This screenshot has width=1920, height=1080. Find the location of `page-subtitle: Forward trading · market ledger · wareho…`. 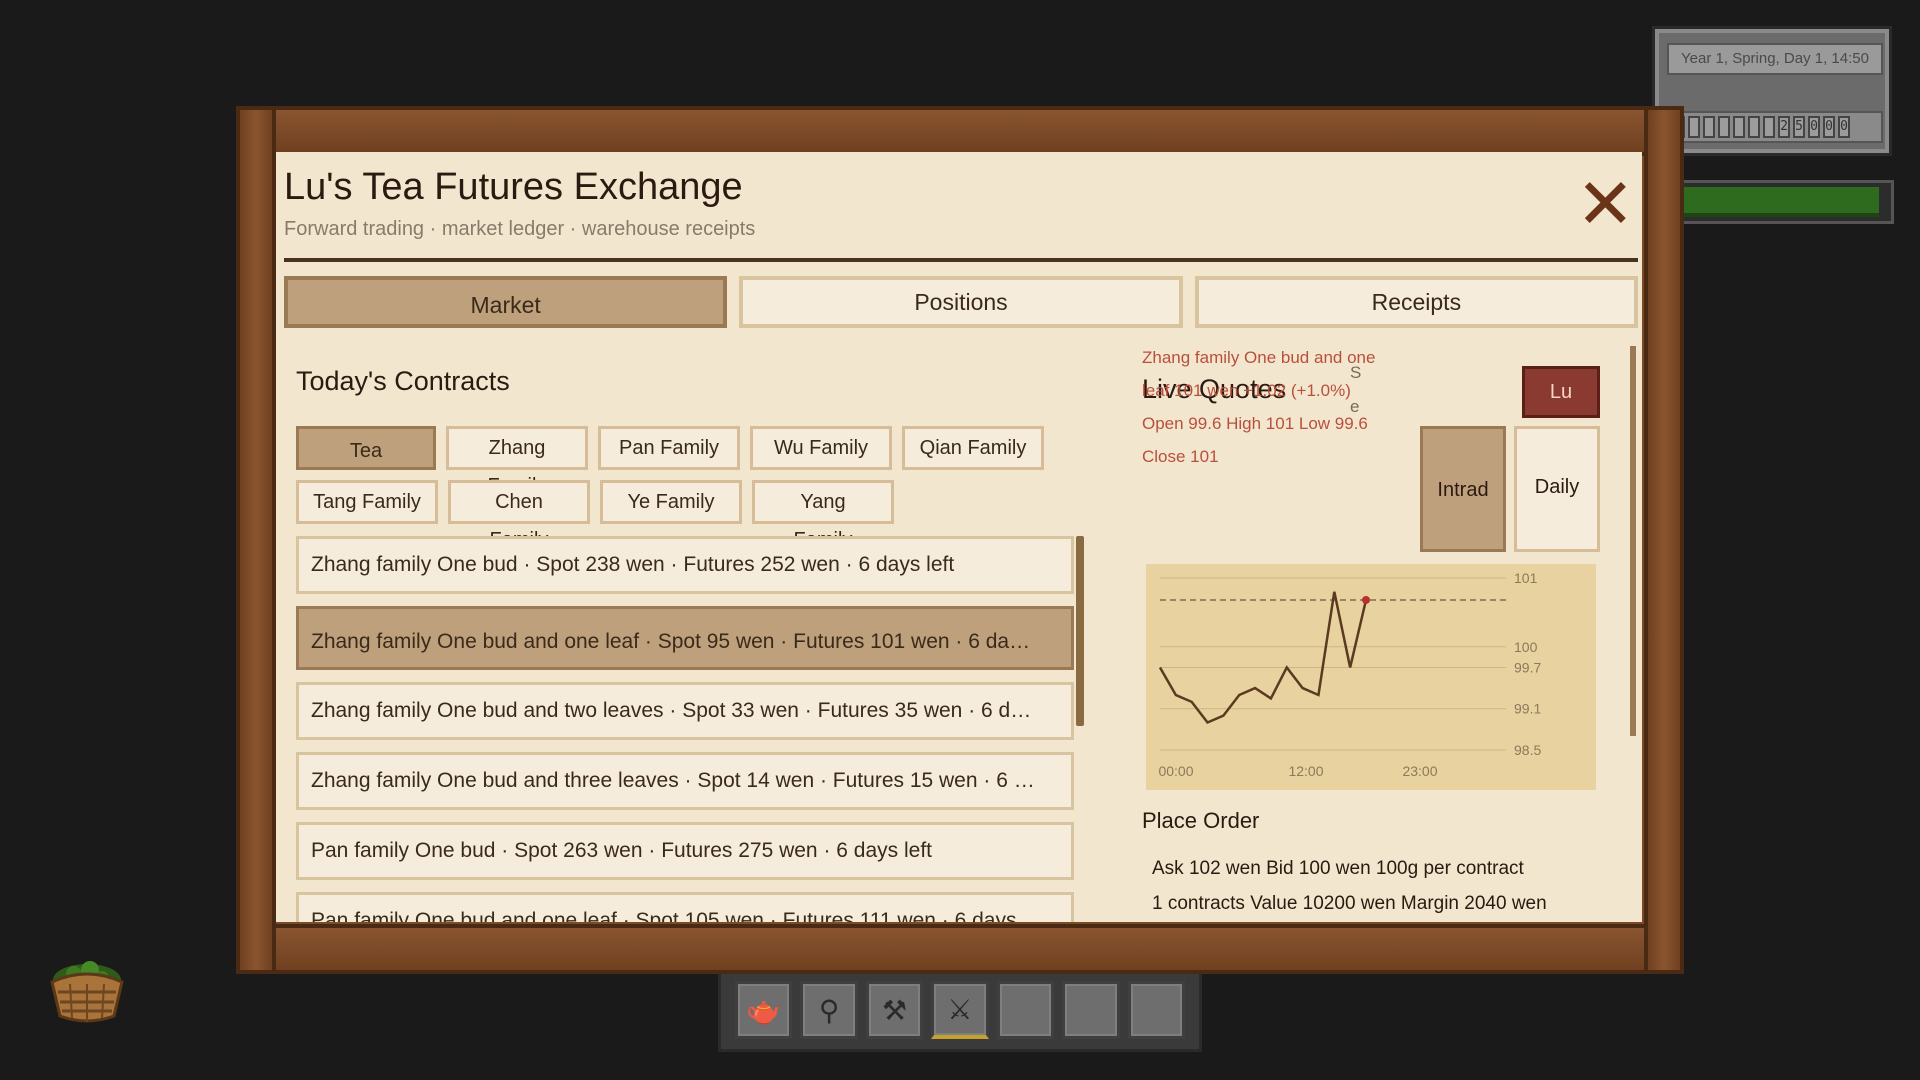

page-subtitle: Forward trading · market ledger · wareho… is located at coordinates (520, 229).